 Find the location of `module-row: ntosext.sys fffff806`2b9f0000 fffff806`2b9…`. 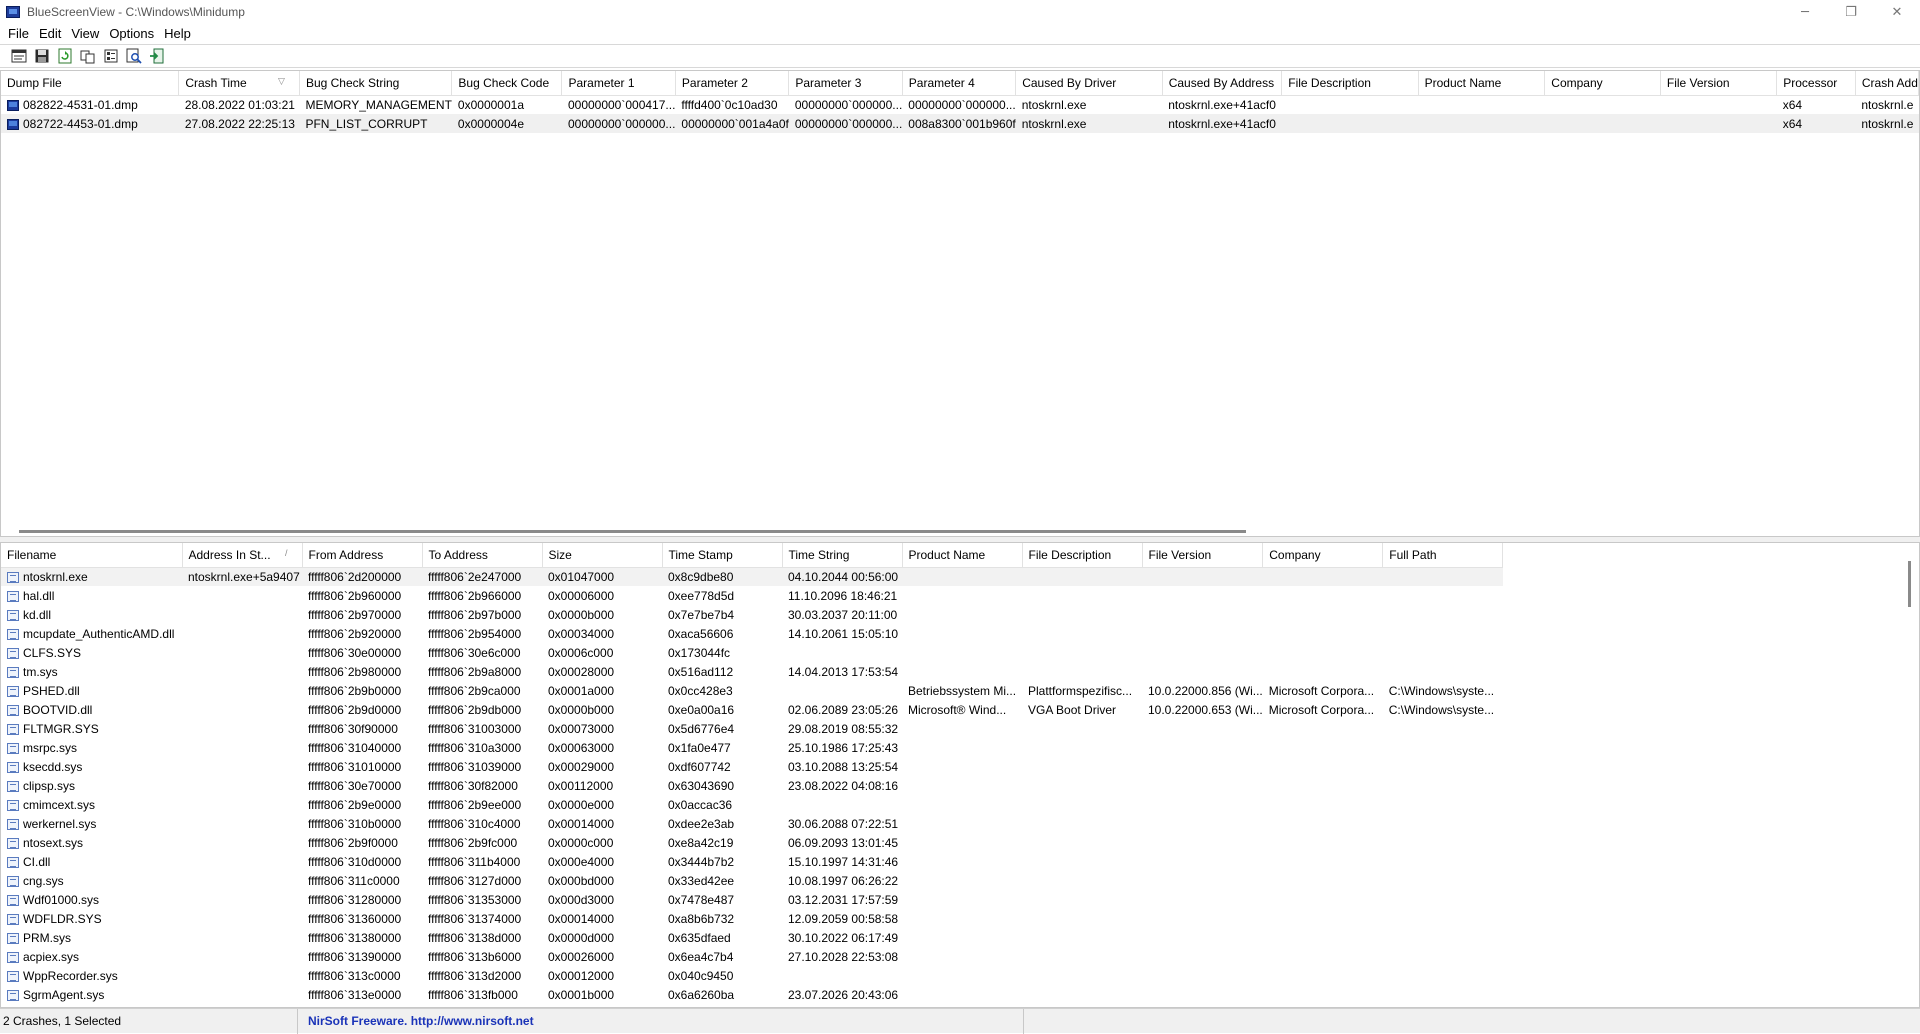

module-row: ntosext.sys fffff806`2b9f0000 fffff806`2b9… is located at coordinates (752, 842).